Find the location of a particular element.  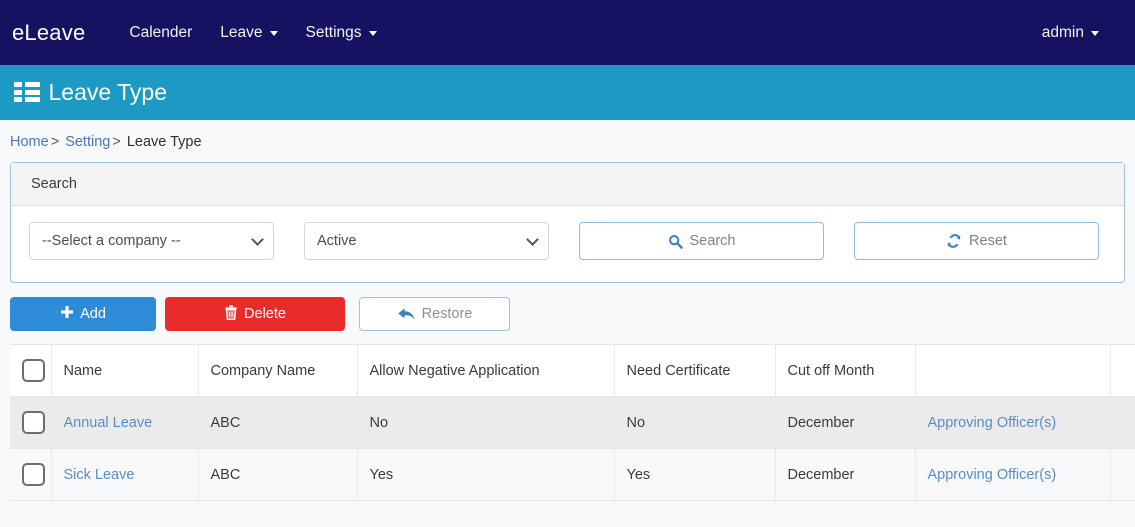

select-all-header is located at coordinates (31, 370).